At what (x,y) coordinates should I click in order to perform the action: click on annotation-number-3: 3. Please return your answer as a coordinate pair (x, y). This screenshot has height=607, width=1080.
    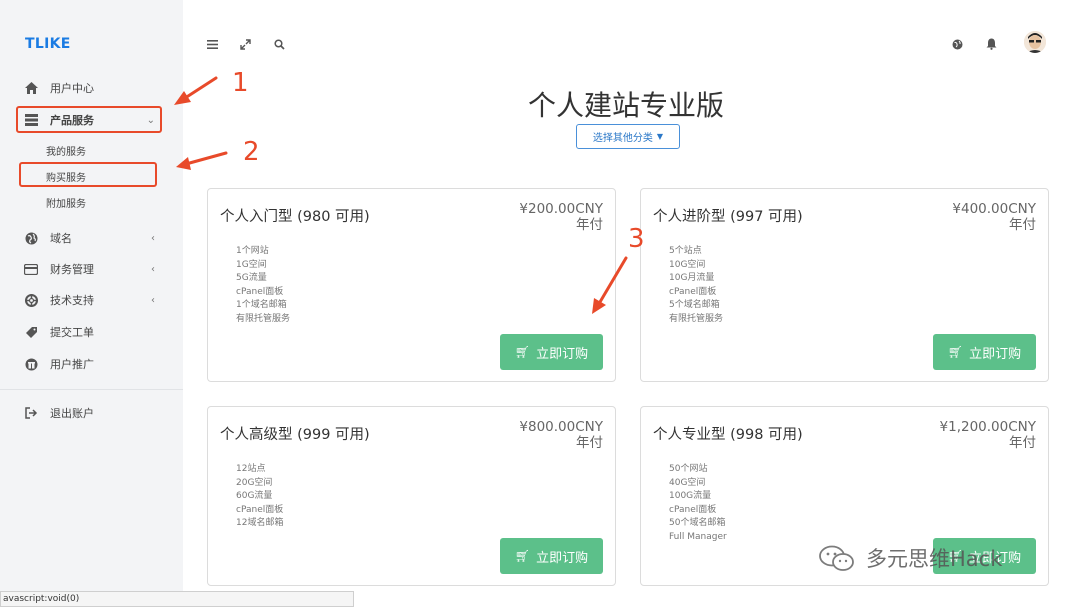
    Looking at the image, I should click on (636, 239).